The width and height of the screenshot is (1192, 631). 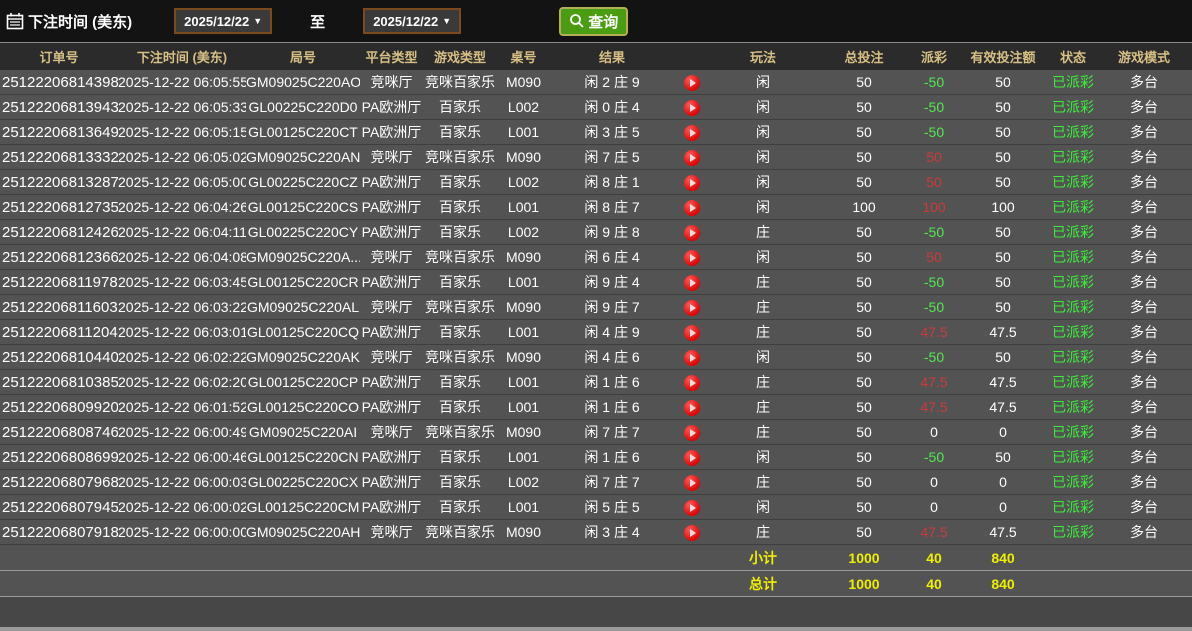 I want to click on cell-result: 闲 4 庄 6, so click(x=612, y=357).